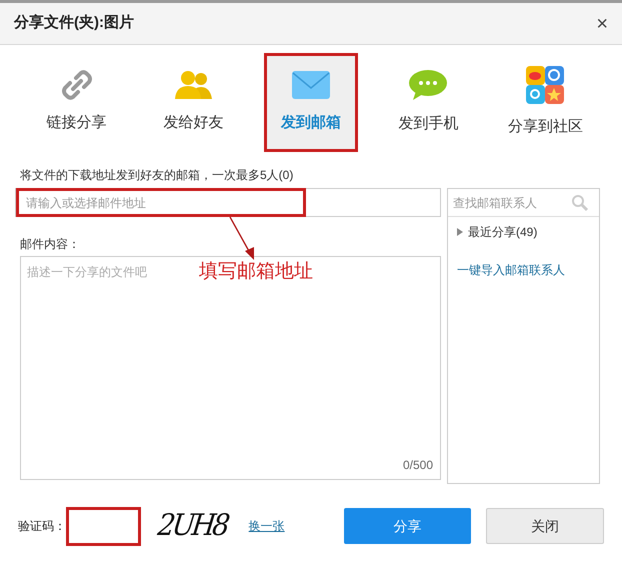 Image resolution: width=622 pixels, height=566 pixels. Describe the element at coordinates (74, 23) in the screenshot. I see `window-title: 分享文件(夹):图片` at that location.